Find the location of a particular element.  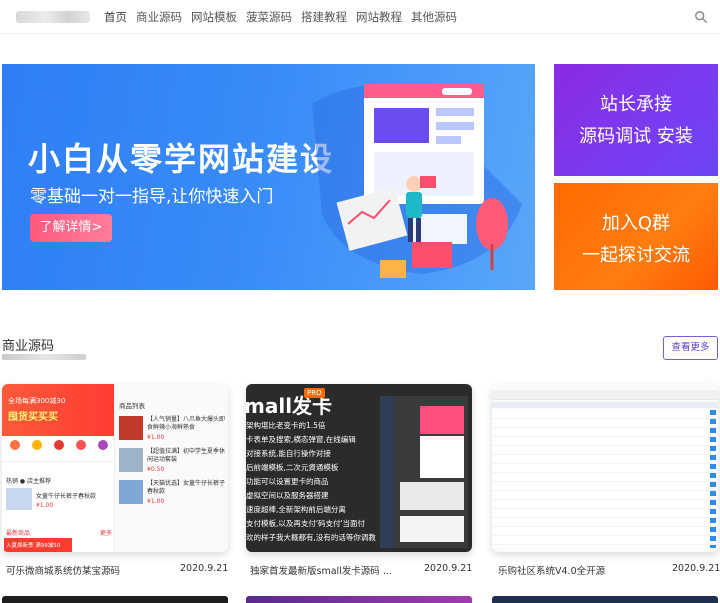

pro-badge: PRO is located at coordinates (314, 393).